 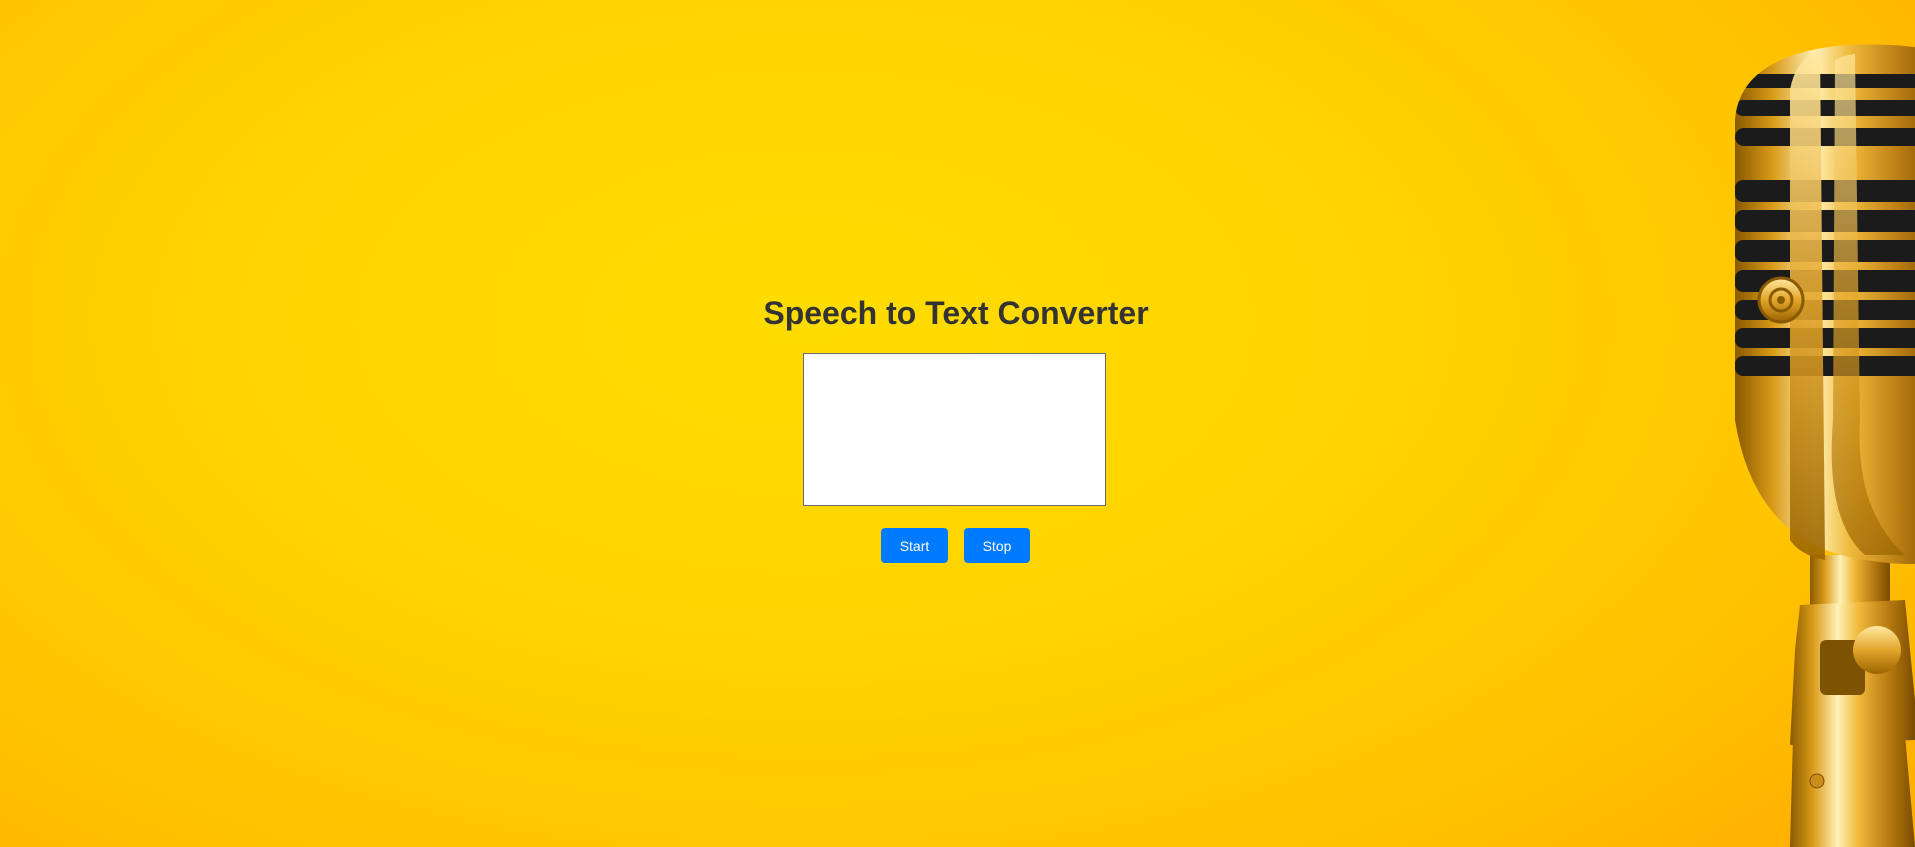 What do you see at coordinates (954, 429) in the screenshot?
I see `transcript-output` at bounding box center [954, 429].